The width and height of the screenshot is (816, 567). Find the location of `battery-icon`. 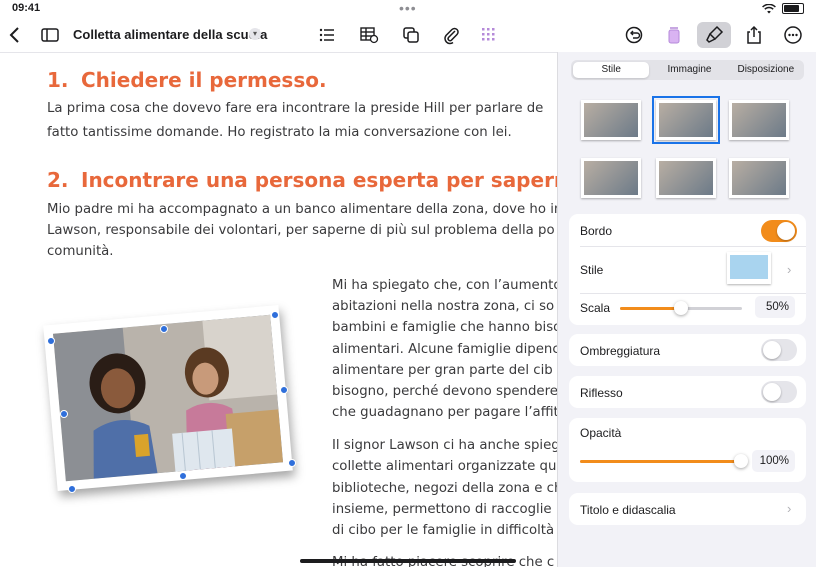

battery-icon is located at coordinates (793, 8).